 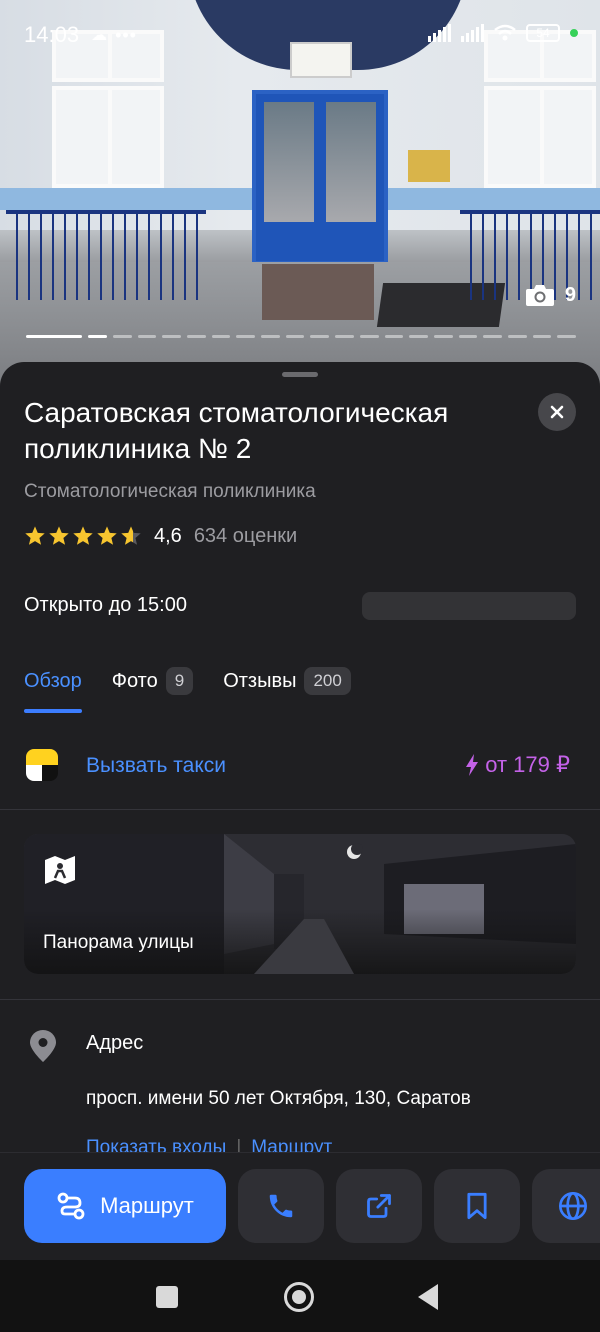 I want to click on photo-count-value: 9, so click(x=570, y=294).